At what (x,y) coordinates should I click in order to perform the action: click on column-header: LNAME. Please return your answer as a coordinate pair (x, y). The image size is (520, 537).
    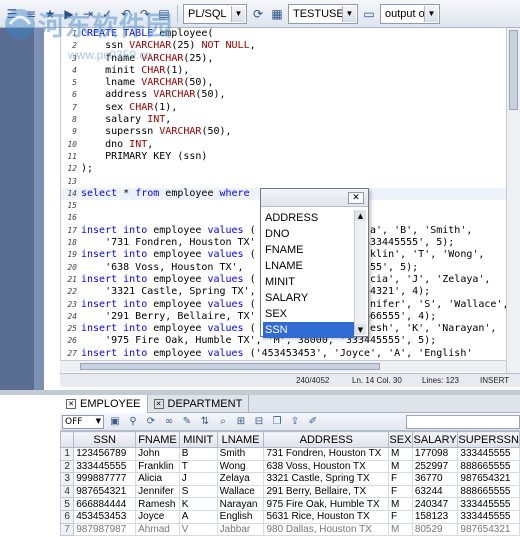
    Looking at the image, I should click on (240, 439).